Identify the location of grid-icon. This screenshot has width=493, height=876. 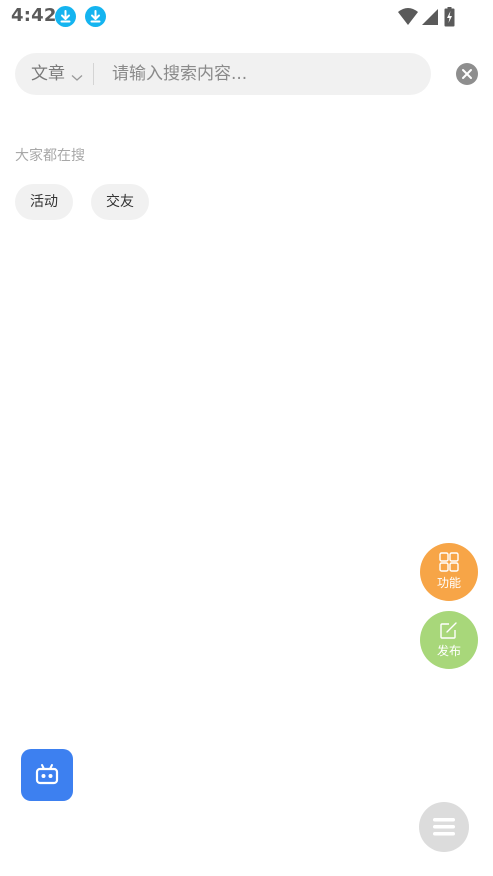
(449, 562).